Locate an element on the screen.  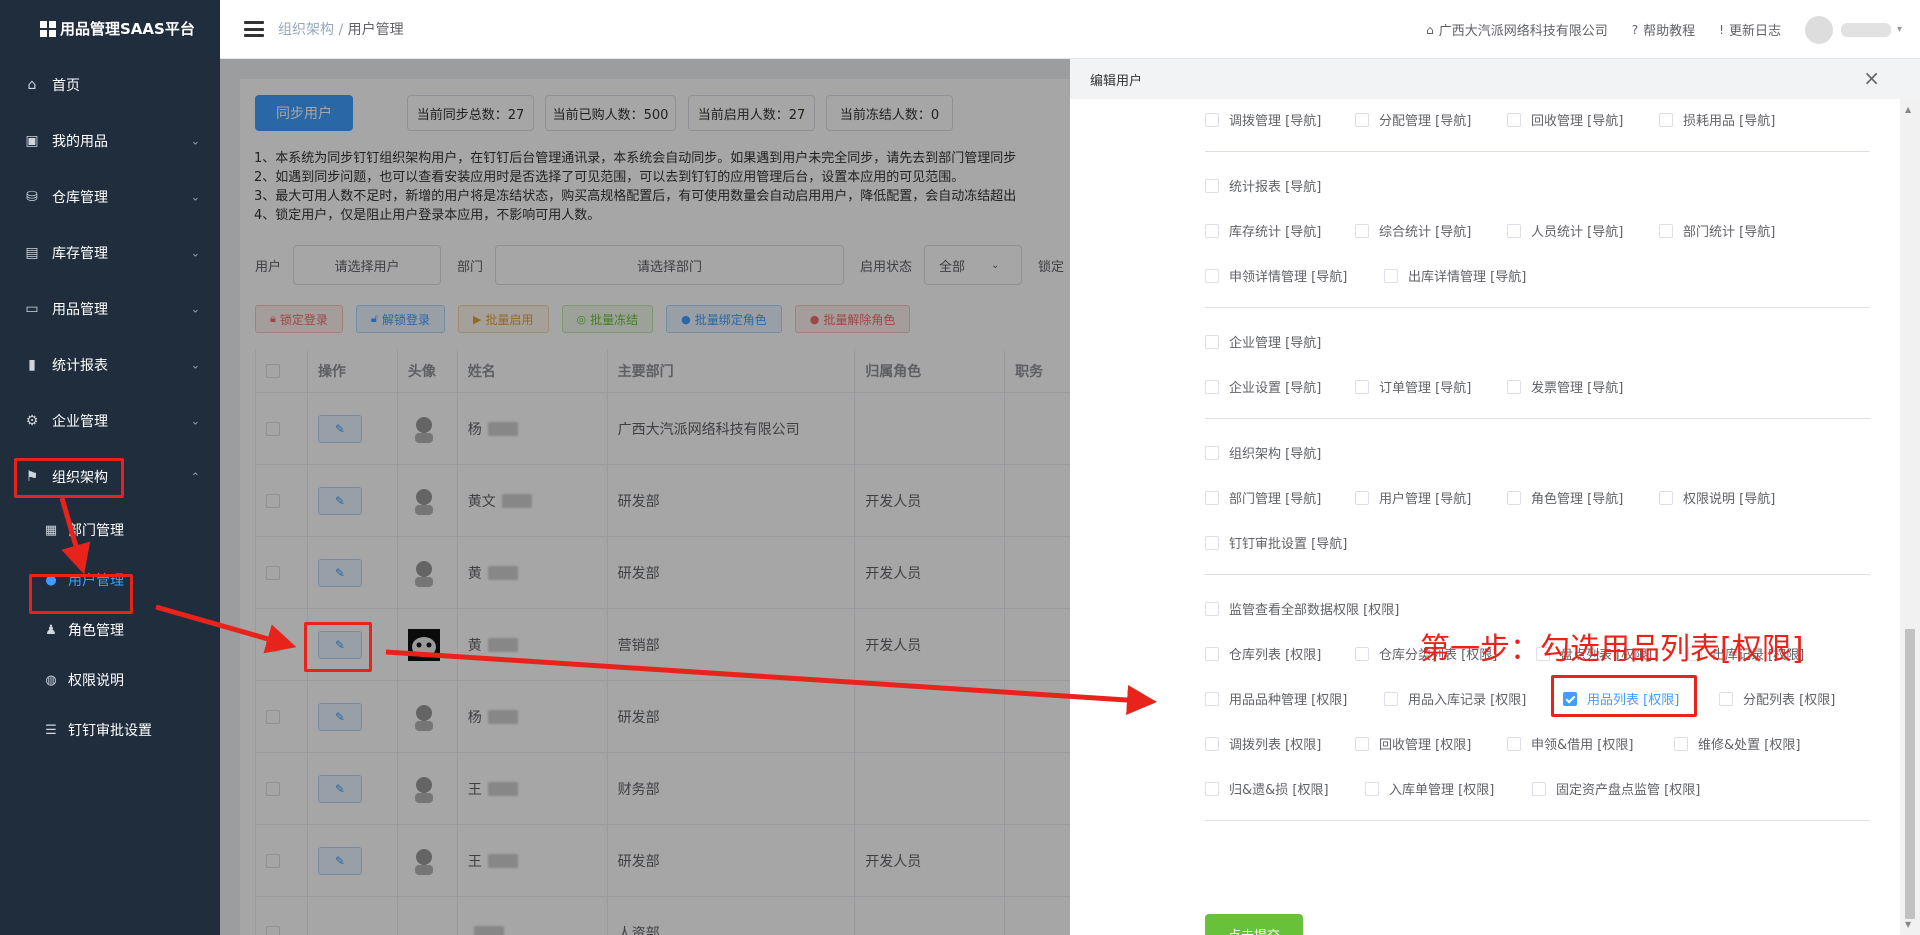
perm-checkbox: 申领&借用 [权限] is located at coordinates (1570, 743).